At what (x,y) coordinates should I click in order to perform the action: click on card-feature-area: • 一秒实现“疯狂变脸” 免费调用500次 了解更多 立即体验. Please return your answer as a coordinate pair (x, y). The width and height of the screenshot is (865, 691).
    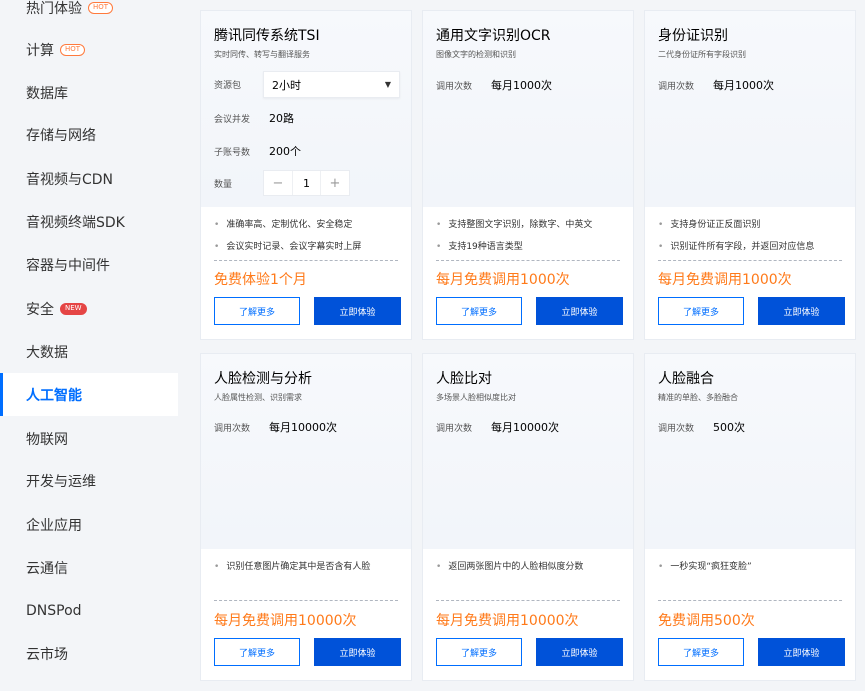
    Looking at the image, I should click on (750, 614).